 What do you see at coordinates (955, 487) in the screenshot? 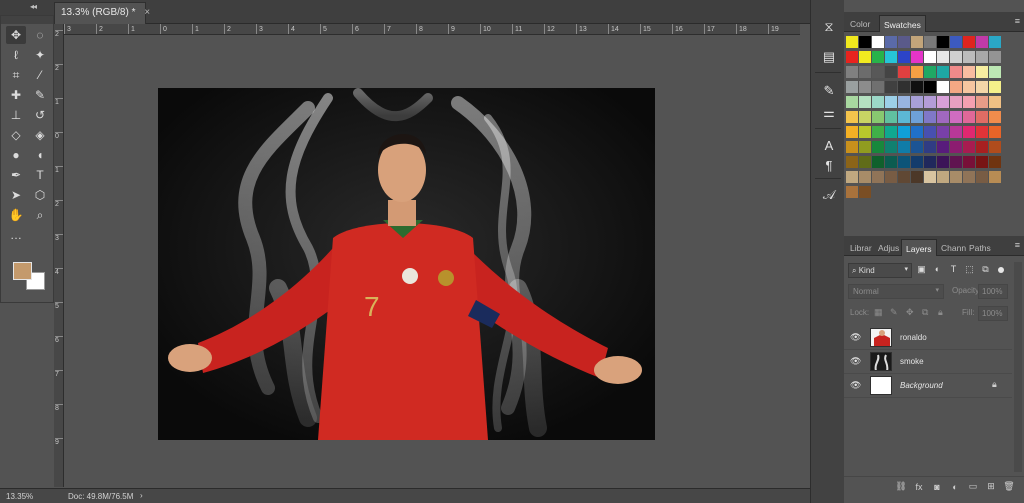
I see `adjustment-layer-icon: ◐` at bounding box center [955, 487].